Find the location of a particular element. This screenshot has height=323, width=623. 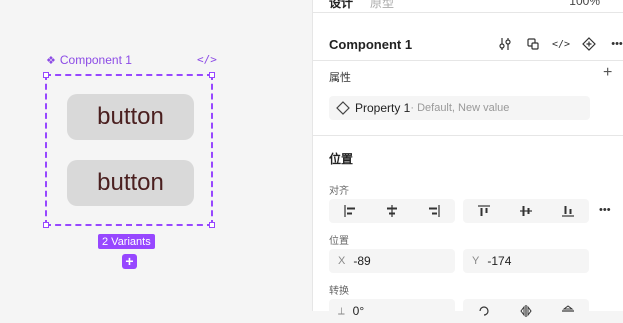

property-diamond-icon is located at coordinates (343, 108).